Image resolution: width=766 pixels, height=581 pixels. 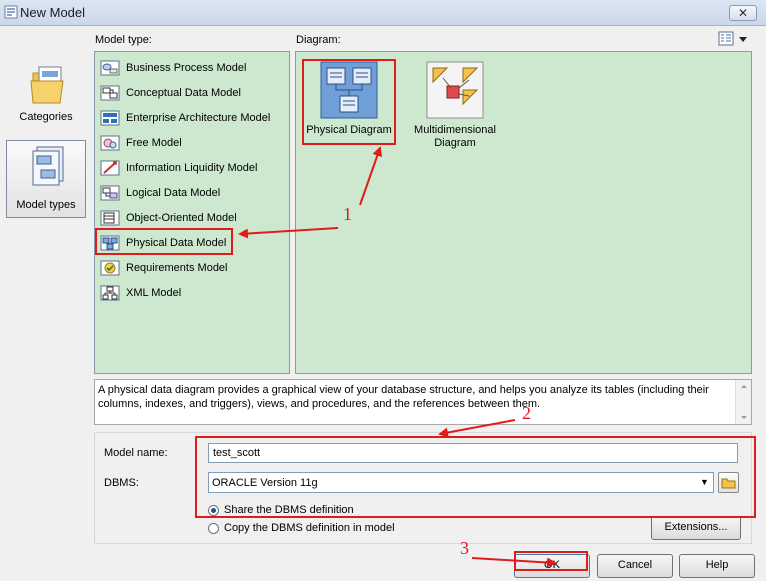 I want to click on model-item-information-liquidity: Information Liquidity Model, so click(x=193, y=168).